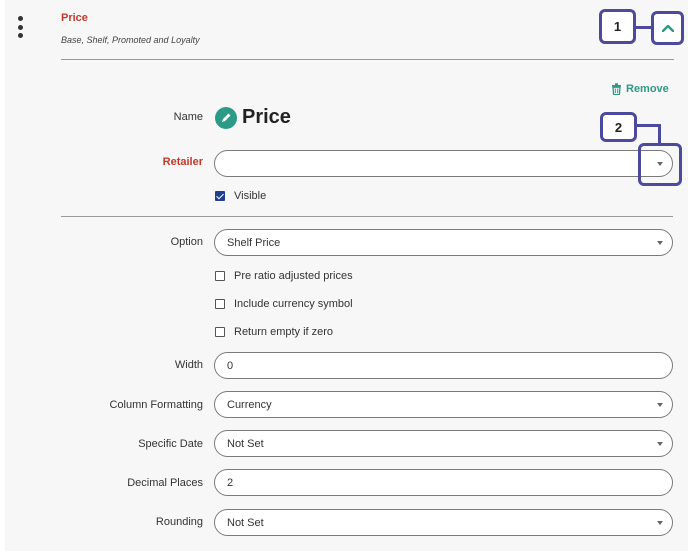 This screenshot has width=688, height=551. What do you see at coordinates (165, 483) in the screenshot?
I see `decimal-places-label: Decimal Places` at bounding box center [165, 483].